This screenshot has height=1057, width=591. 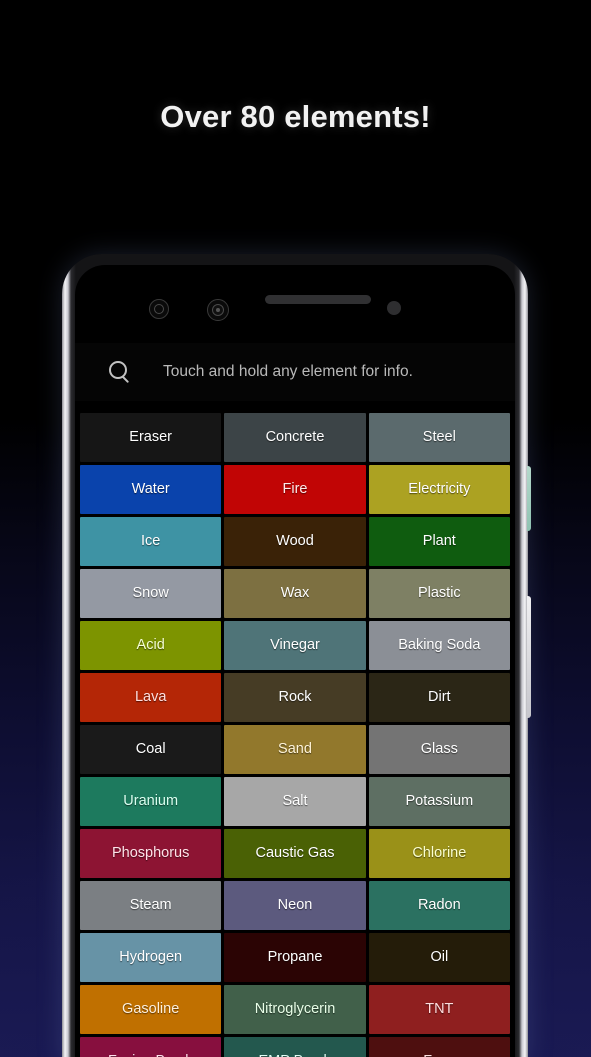 I want to click on element-tile: Dirt, so click(x=439, y=697).